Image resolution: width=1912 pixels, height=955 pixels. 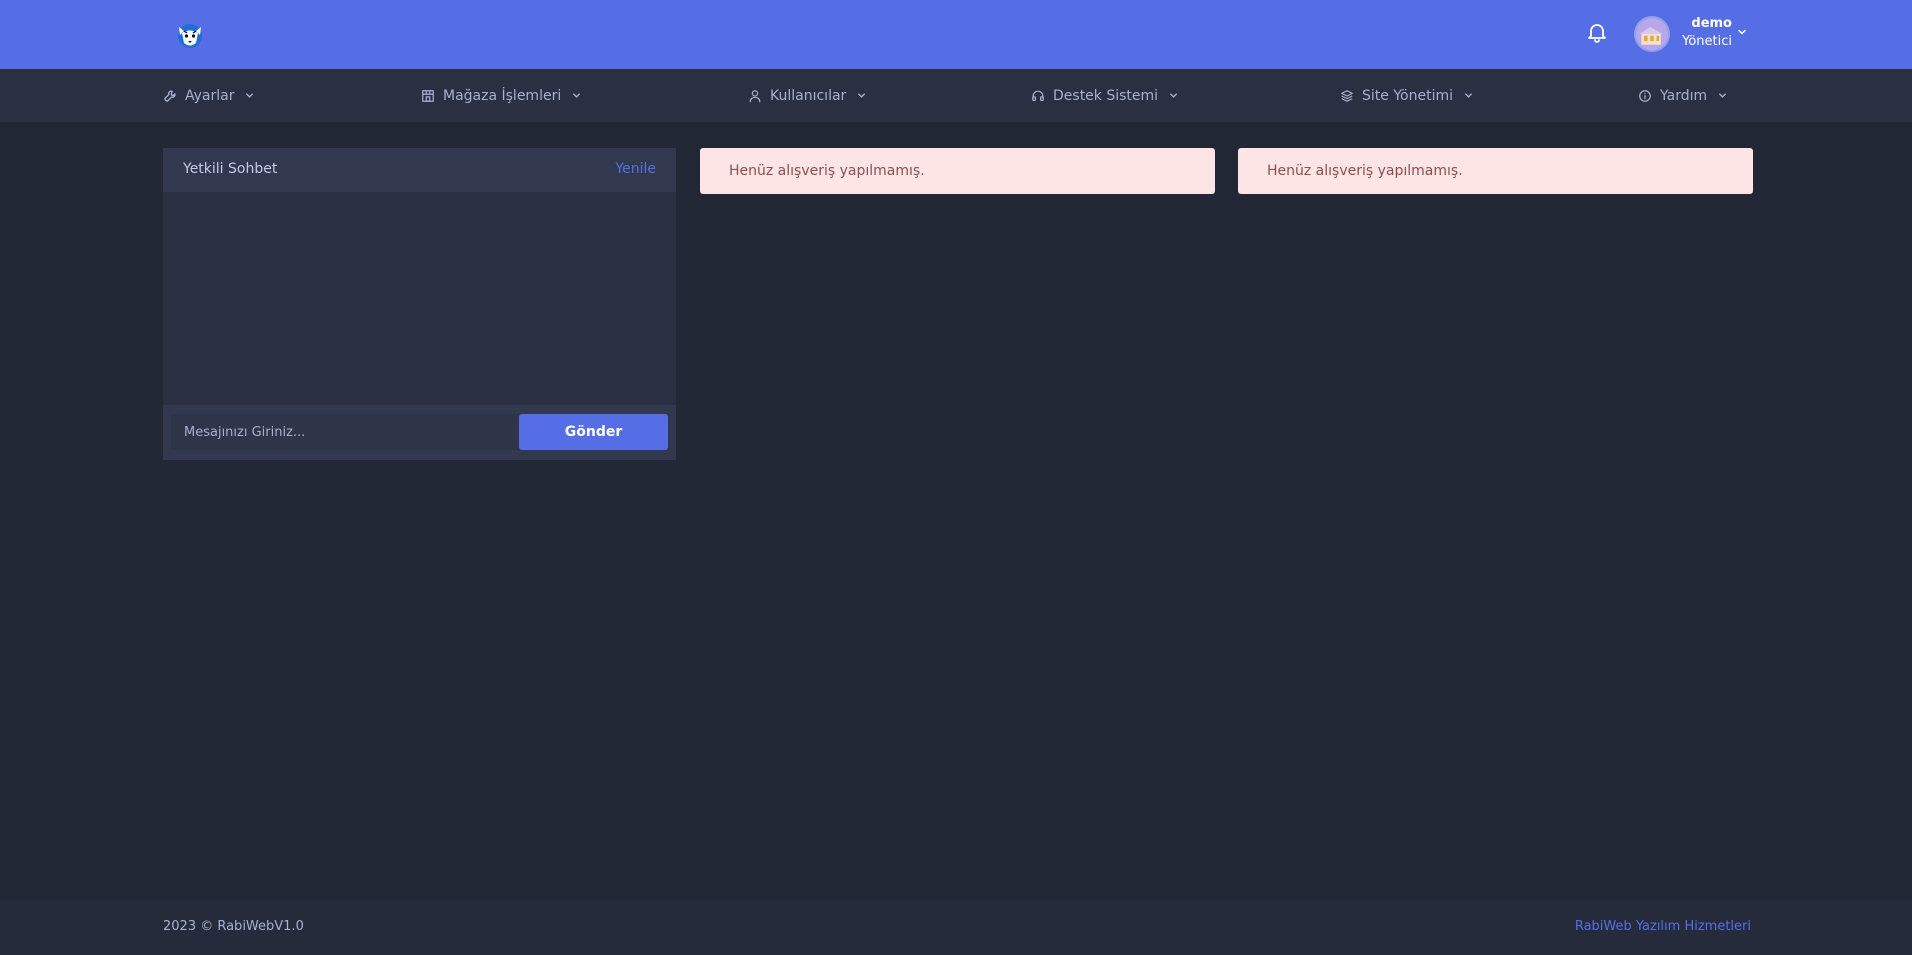 I want to click on footer-copyright: 2023 © RabiWebV1.0, so click(x=233, y=926).